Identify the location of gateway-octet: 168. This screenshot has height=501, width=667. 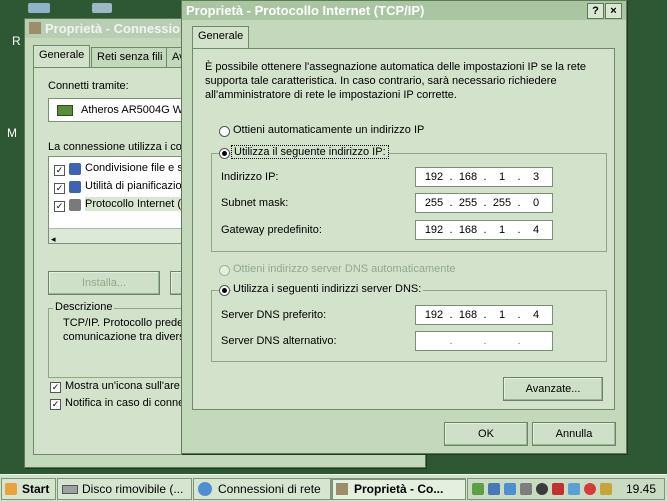
(468, 230).